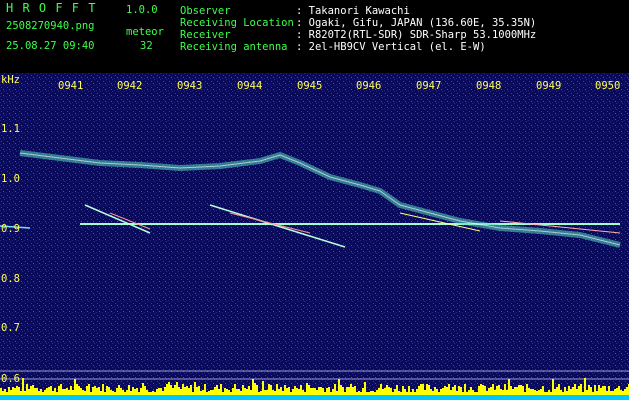 The height and width of the screenshot is (400, 629). What do you see at coordinates (237, 23) in the screenshot?
I see `info-label-location: Receiving Location` at bounding box center [237, 23].